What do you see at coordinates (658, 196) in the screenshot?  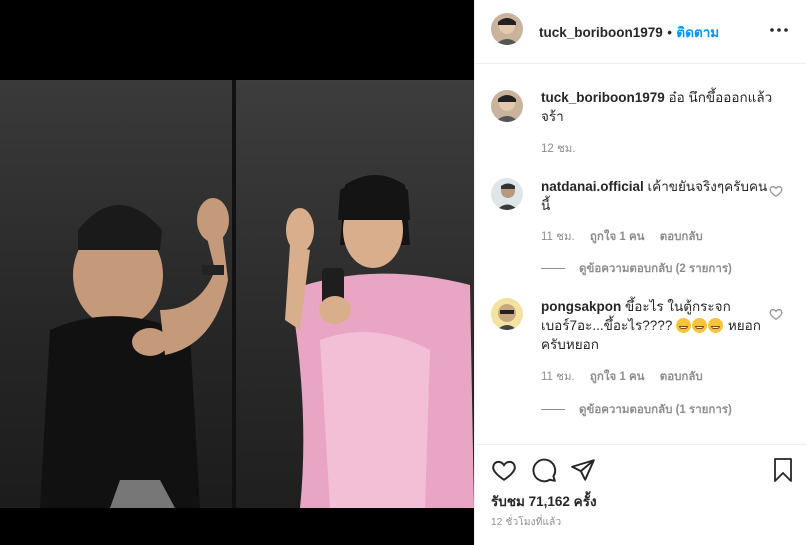 I see `comment-text: natdanai.official เค้าขยันจริงๆครับคนนี้` at bounding box center [658, 196].